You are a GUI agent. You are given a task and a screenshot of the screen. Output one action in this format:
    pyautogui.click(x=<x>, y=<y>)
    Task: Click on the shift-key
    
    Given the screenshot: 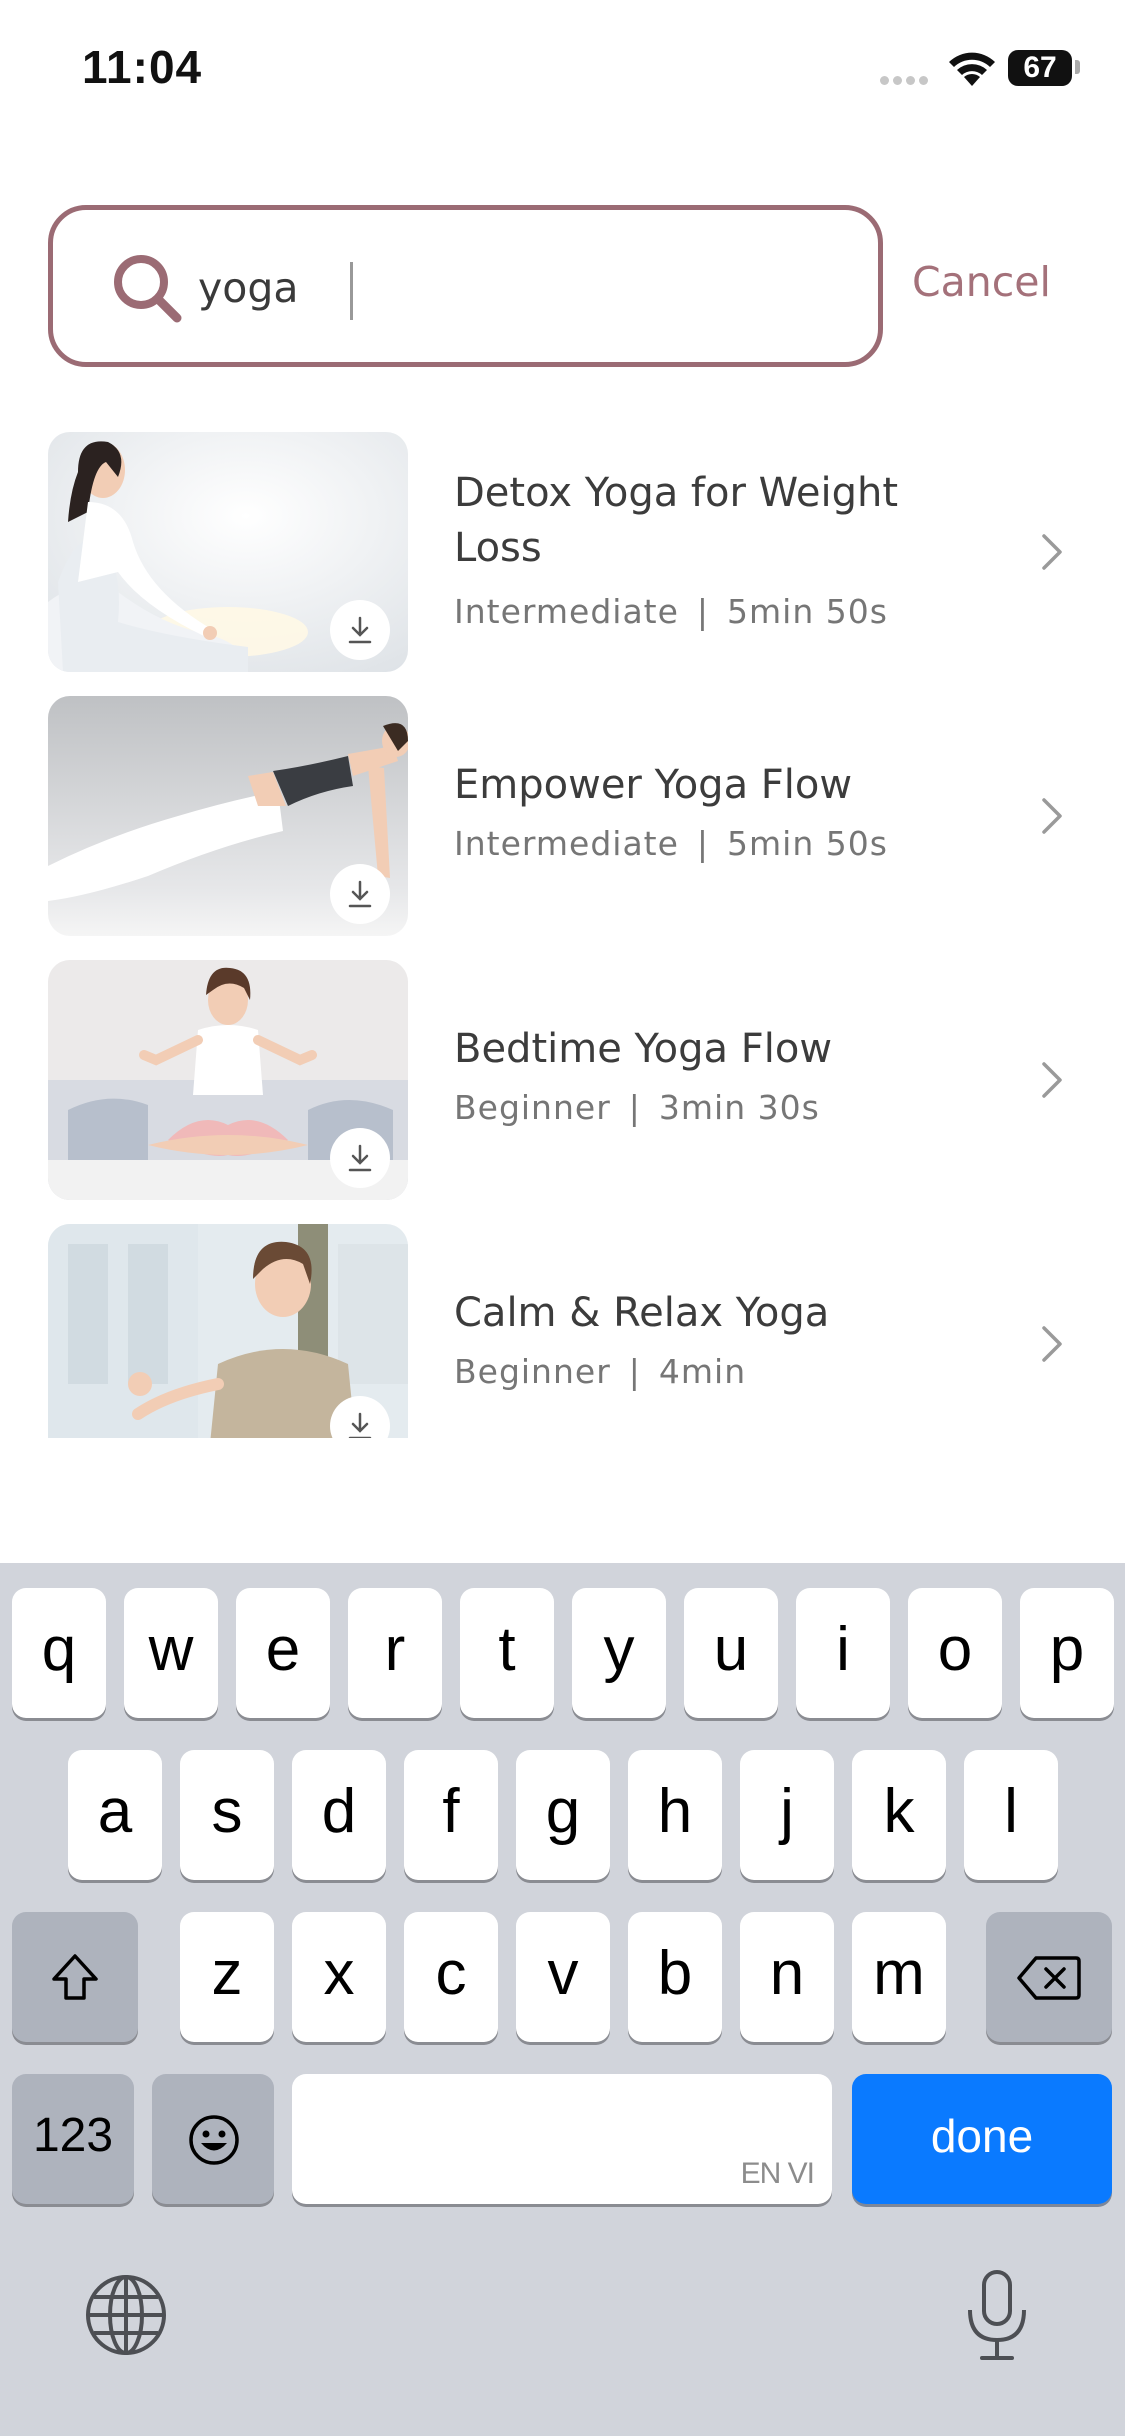 What is the action you would take?
    pyautogui.click(x=75, y=1977)
    